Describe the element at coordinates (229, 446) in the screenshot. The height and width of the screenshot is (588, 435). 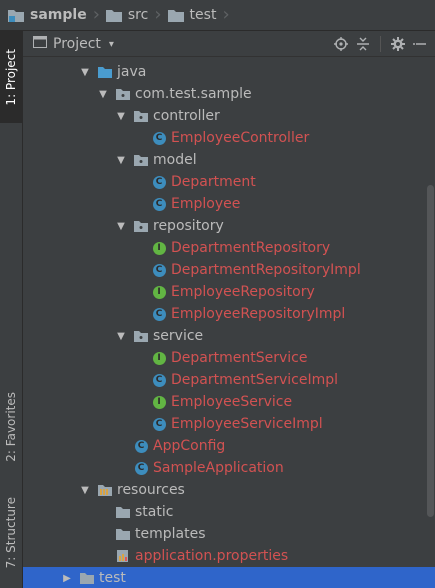
I see `tree-node: C AppConfig` at that location.